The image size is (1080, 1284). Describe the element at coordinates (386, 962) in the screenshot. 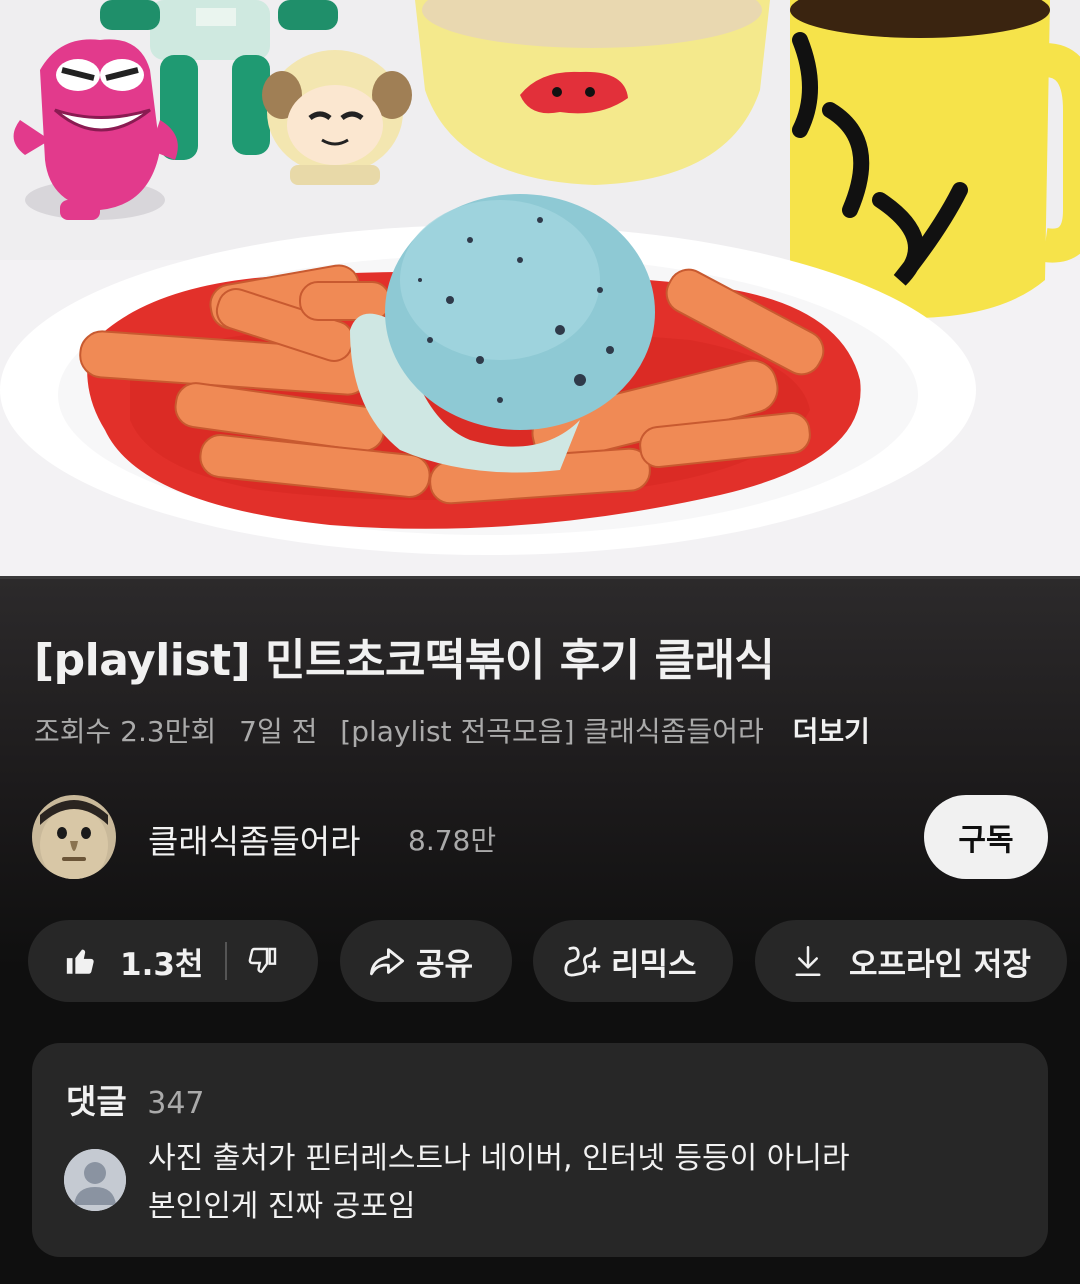

I see `share-icon` at that location.